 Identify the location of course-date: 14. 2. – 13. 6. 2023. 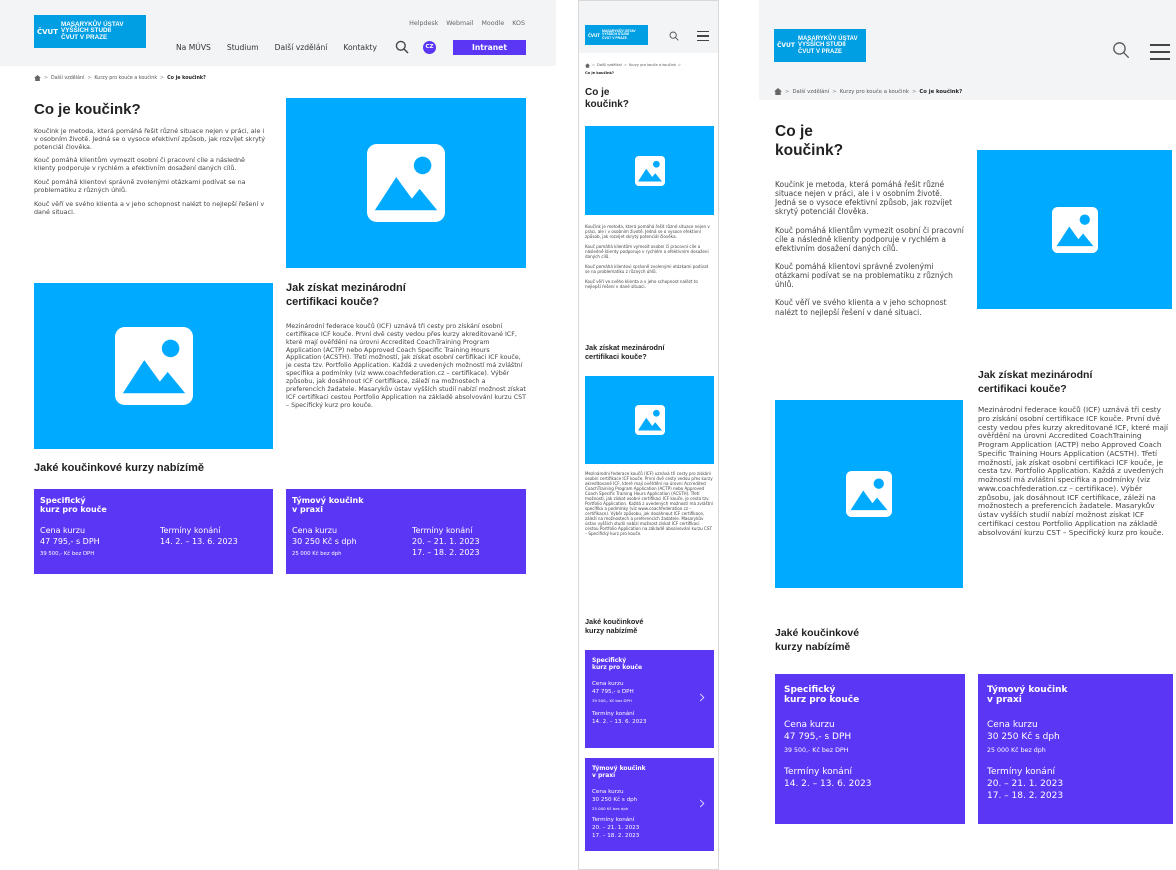
(199, 541).